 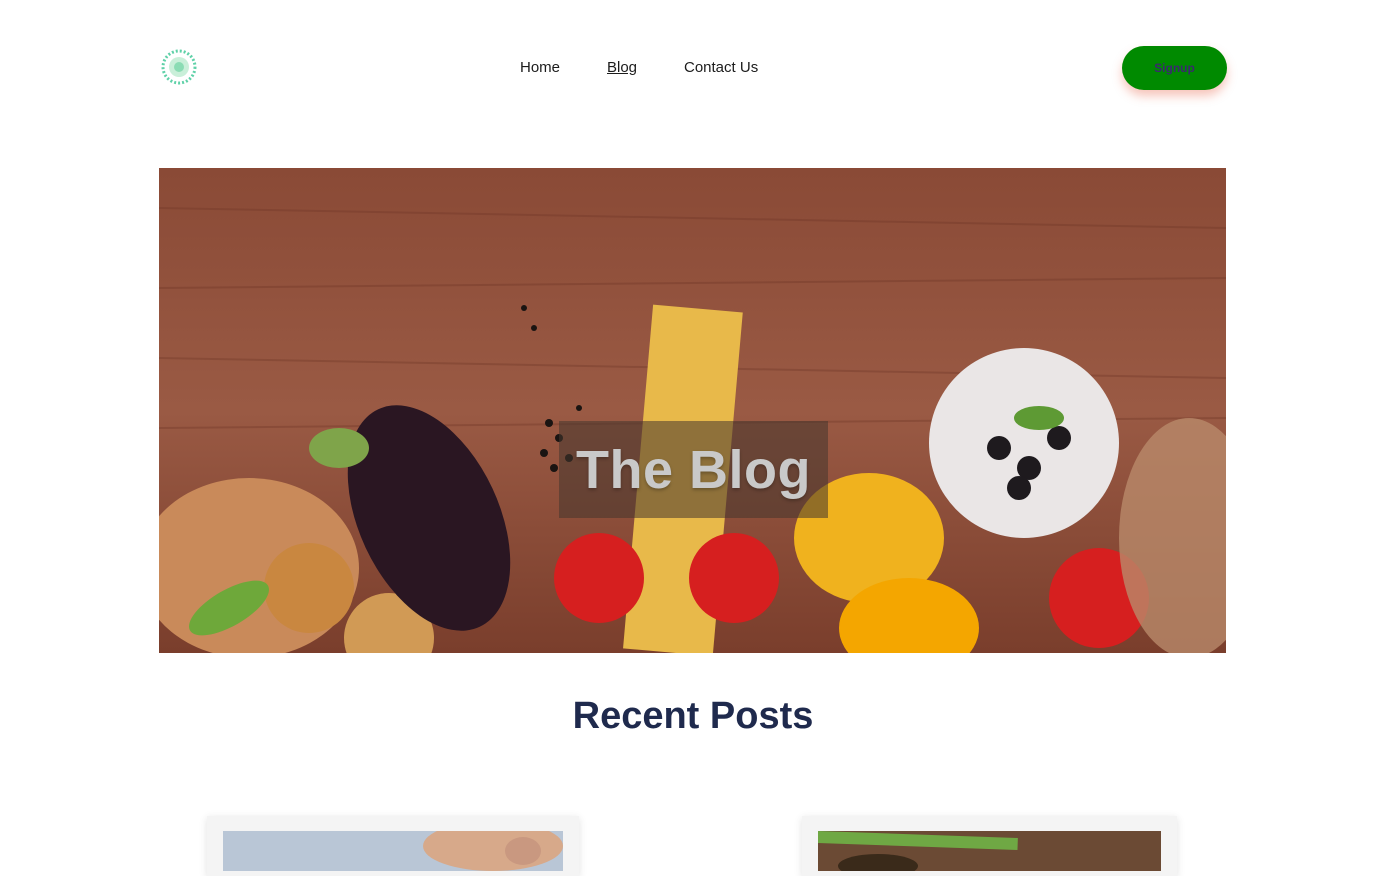 What do you see at coordinates (721, 68) in the screenshot?
I see `nav-contact-link: Contact Us` at bounding box center [721, 68].